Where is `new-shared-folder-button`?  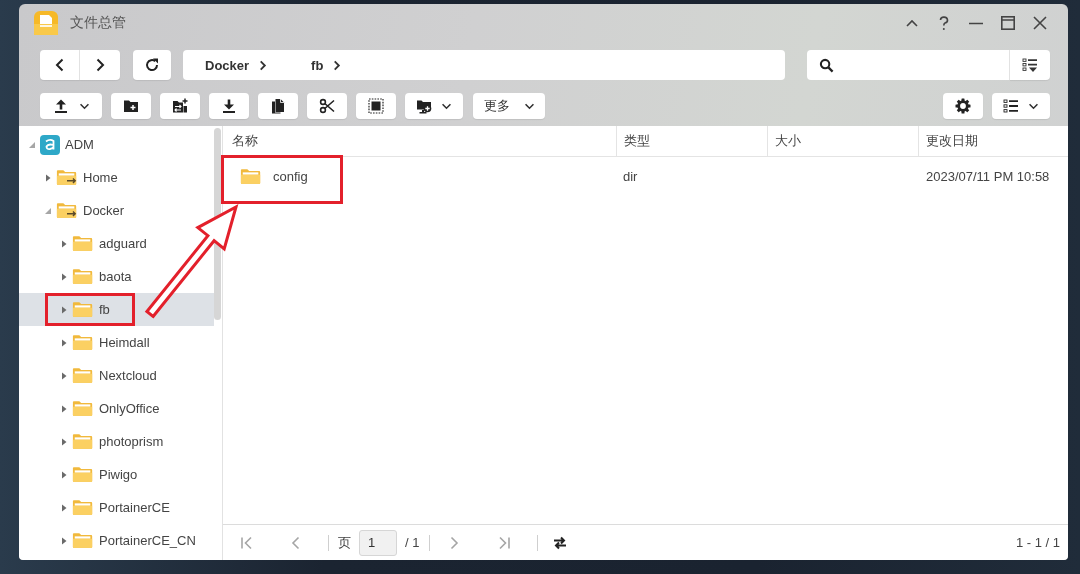
new-shared-folder-button is located at coordinates (180, 106).